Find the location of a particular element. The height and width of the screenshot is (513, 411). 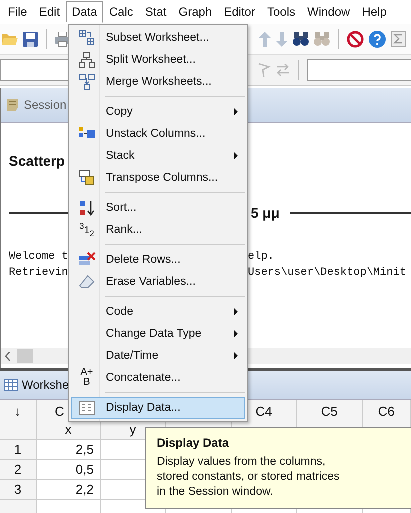

row-number: 3 is located at coordinates (18, 490).